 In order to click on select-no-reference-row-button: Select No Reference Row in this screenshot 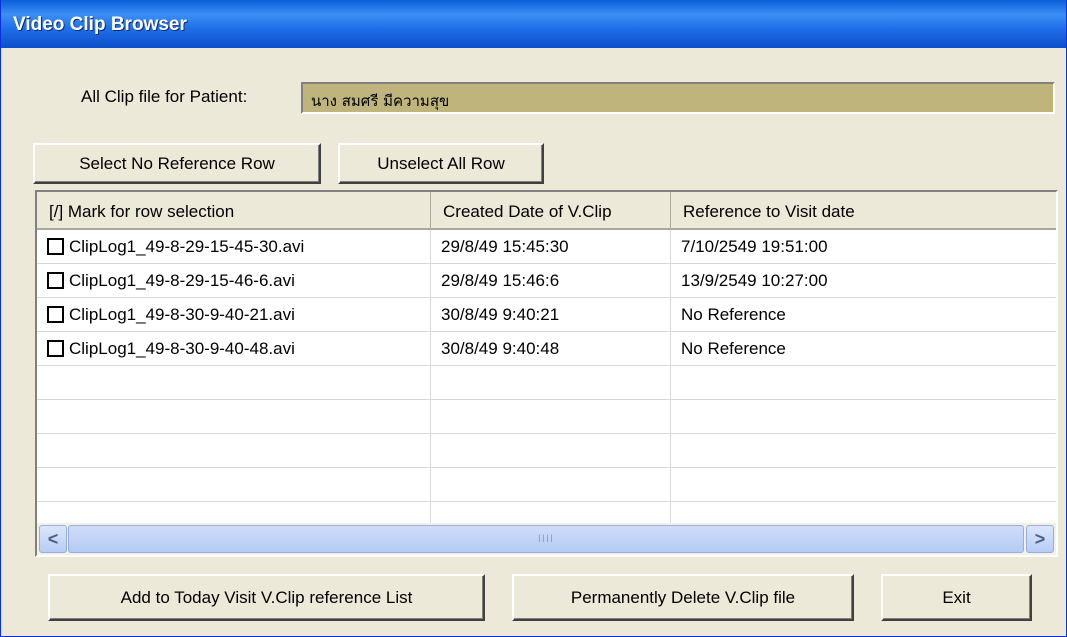, I will do `click(177, 163)`.